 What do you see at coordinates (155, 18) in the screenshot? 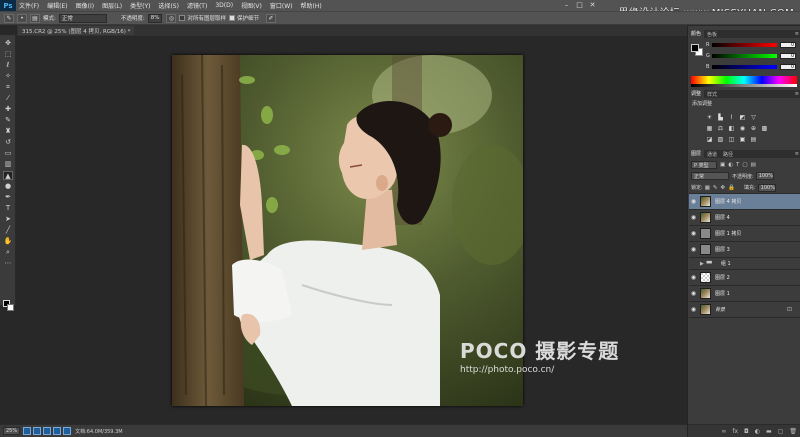
I see `opacity-field: 8%` at bounding box center [155, 18].